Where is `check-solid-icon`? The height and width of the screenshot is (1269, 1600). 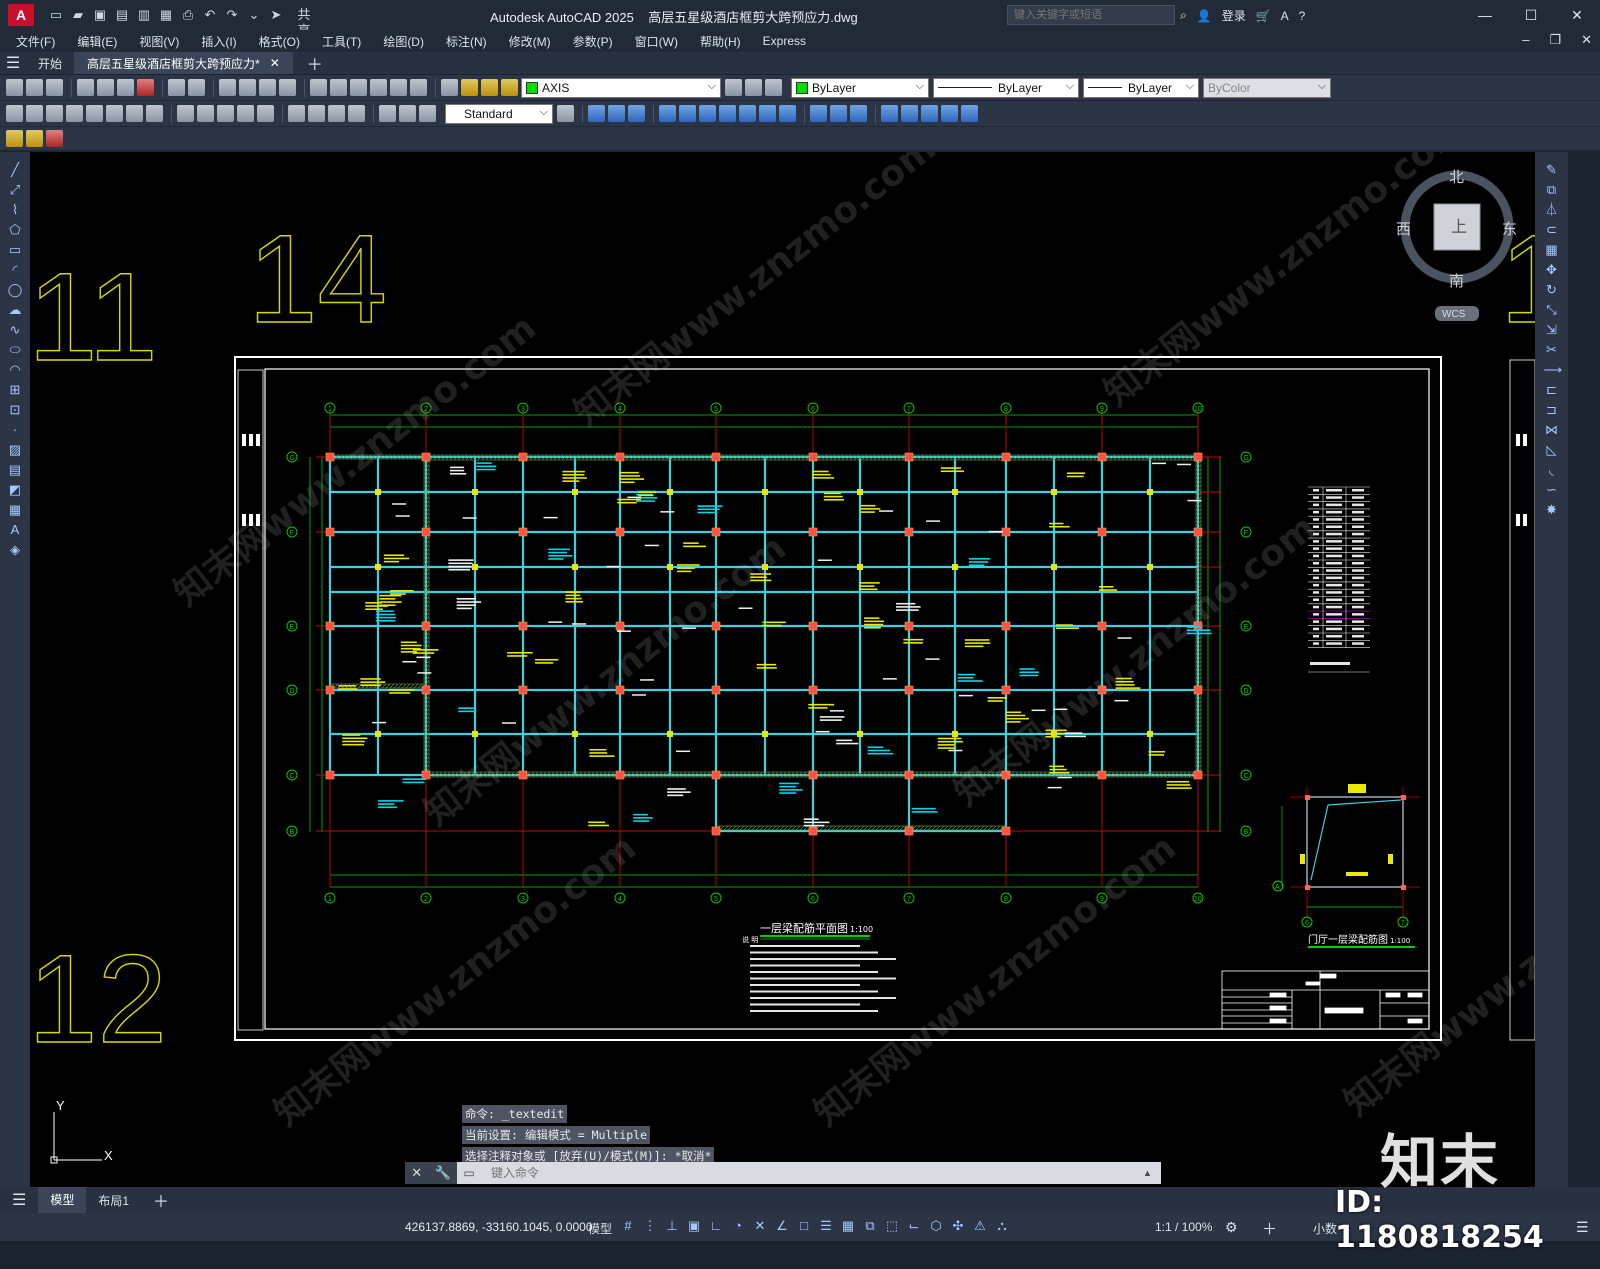
check-solid-icon is located at coordinates (969, 113).